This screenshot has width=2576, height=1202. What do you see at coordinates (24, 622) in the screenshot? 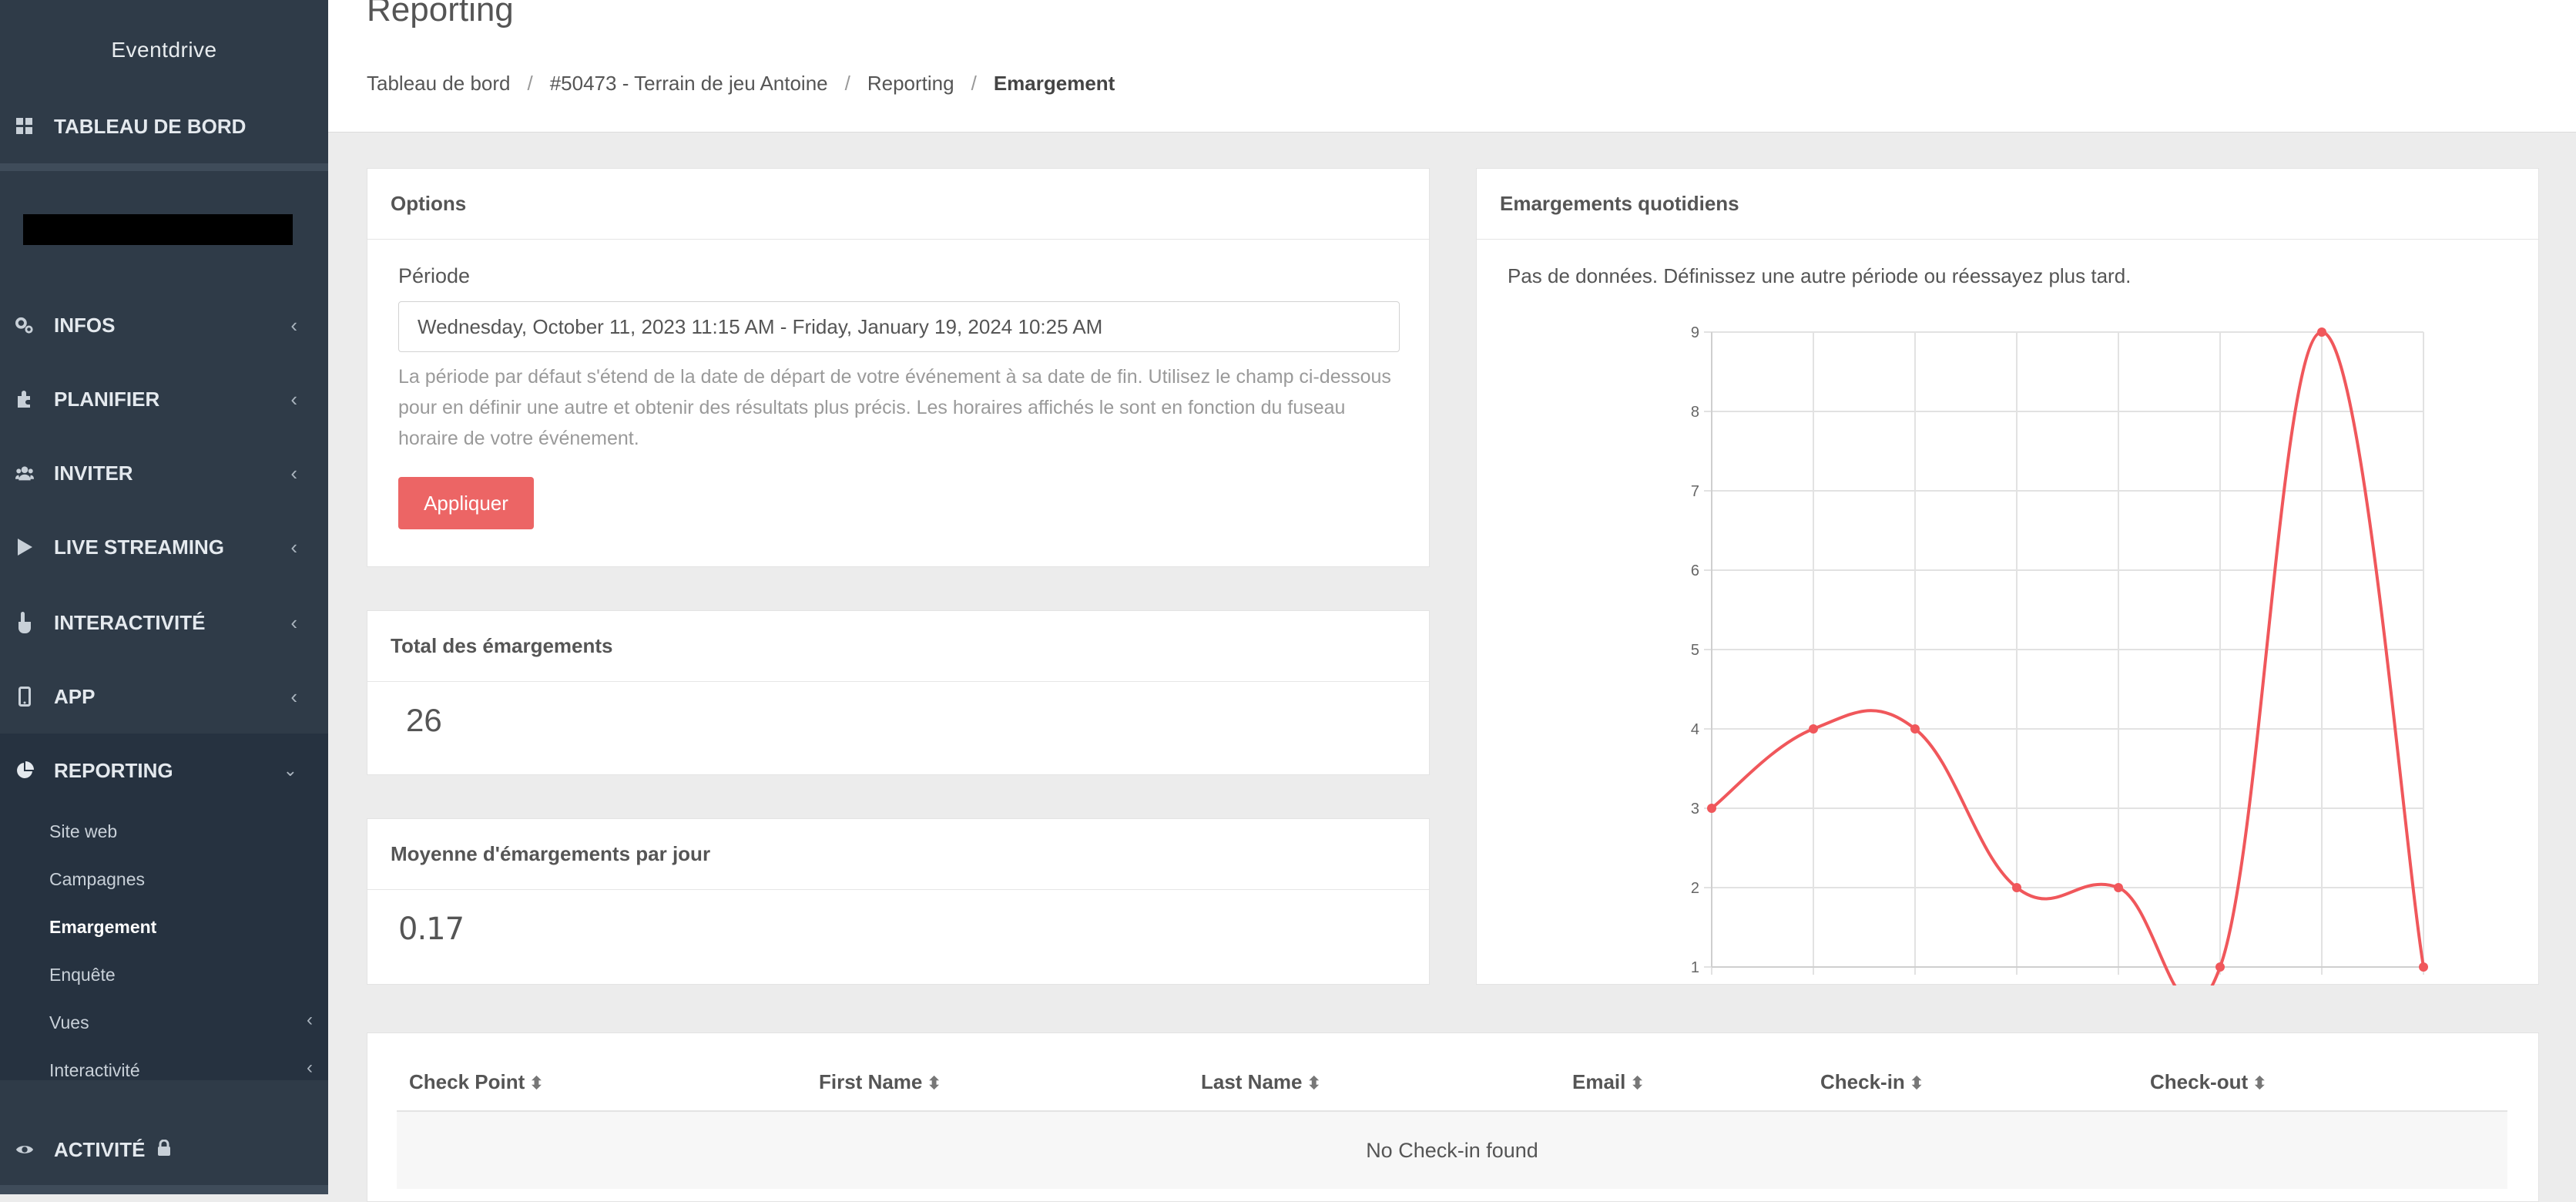
I see `hand-pointer-icon` at bounding box center [24, 622].